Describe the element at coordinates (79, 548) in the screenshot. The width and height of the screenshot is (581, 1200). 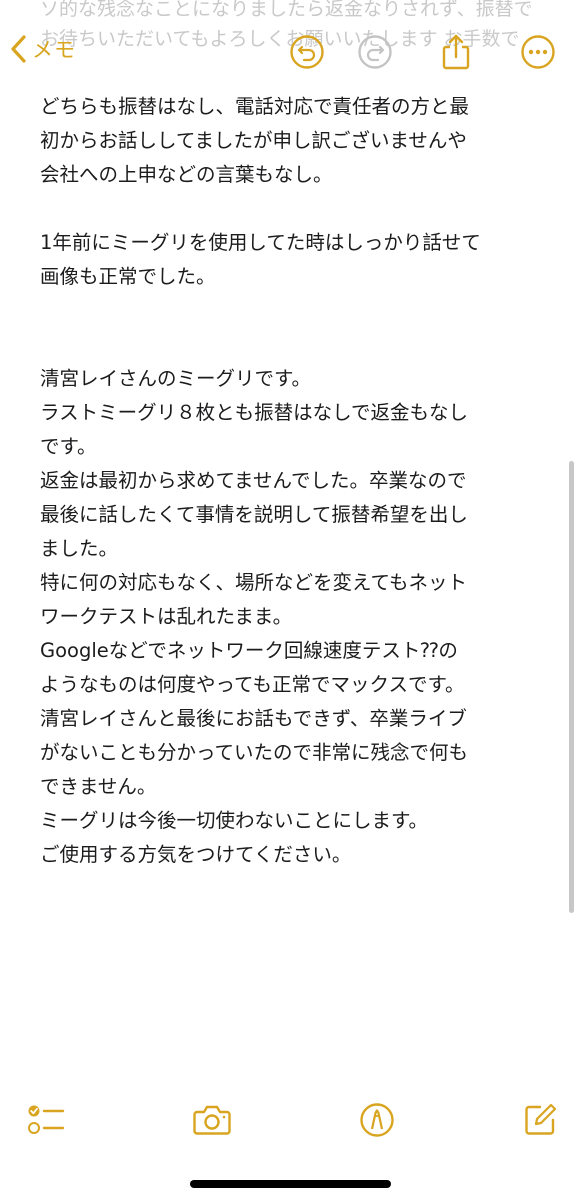
I see `note-line: ました。` at that location.